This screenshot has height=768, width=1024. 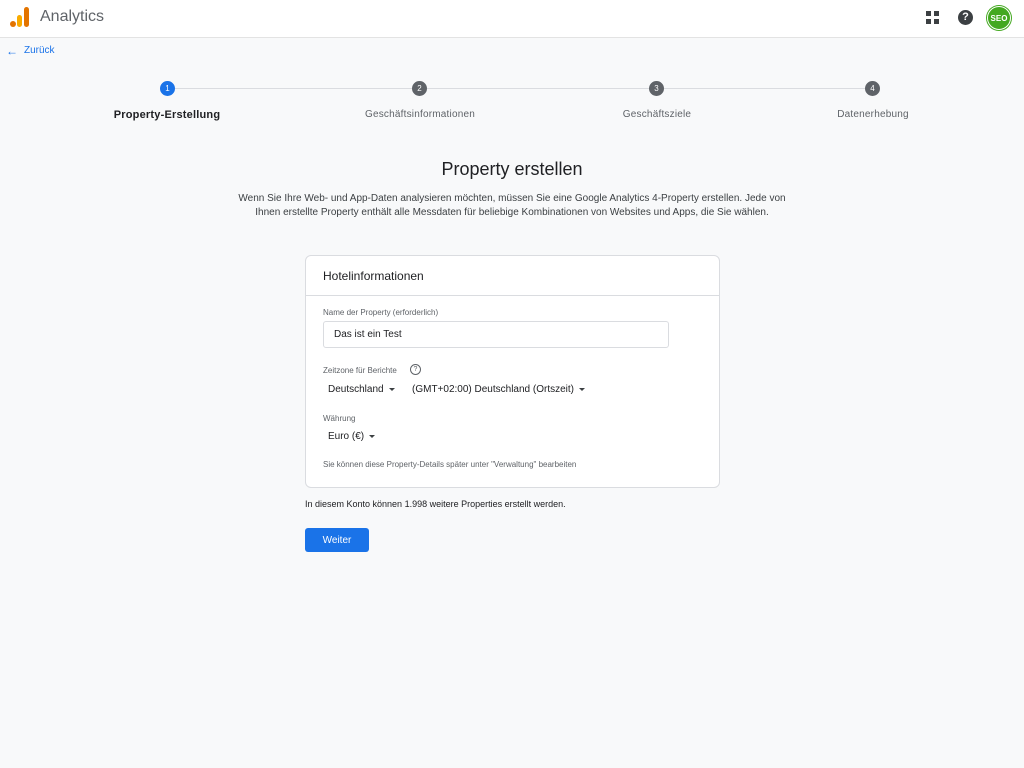 I want to click on country-select-value: Deutschland, so click(x=356, y=389).